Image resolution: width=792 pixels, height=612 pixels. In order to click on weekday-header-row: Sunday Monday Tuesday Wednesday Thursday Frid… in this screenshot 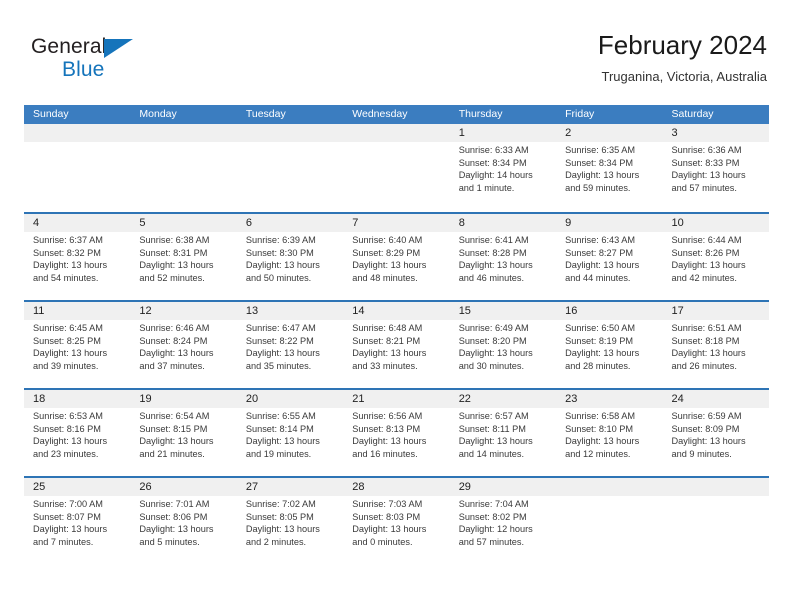, I will do `click(396, 114)`.